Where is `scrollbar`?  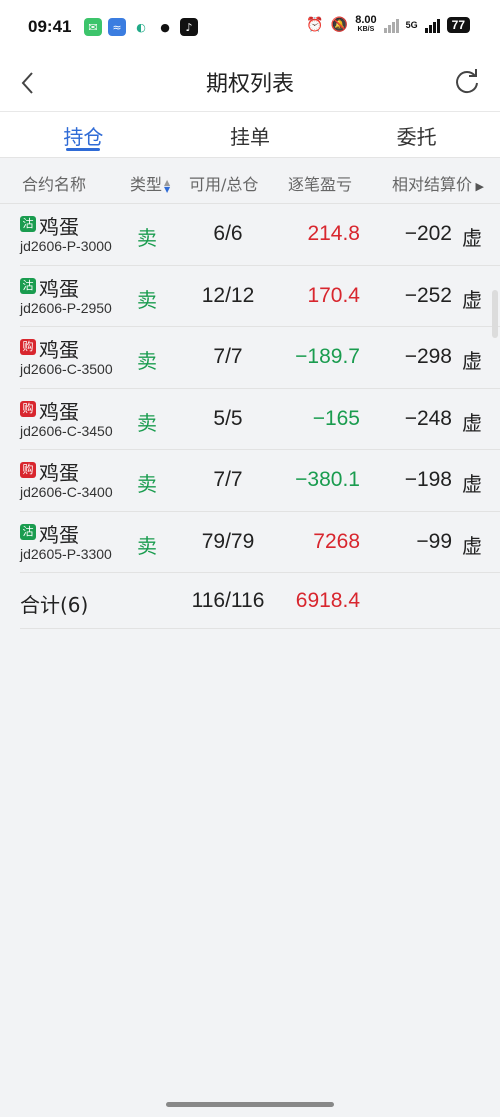
scrollbar is located at coordinates (495, 314).